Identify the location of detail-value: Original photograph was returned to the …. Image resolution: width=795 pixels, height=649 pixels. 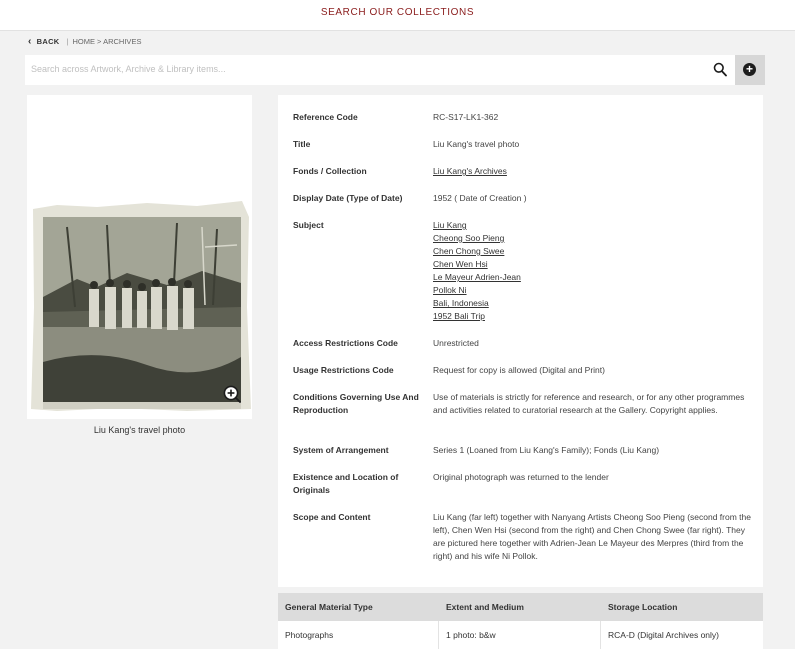
(521, 477).